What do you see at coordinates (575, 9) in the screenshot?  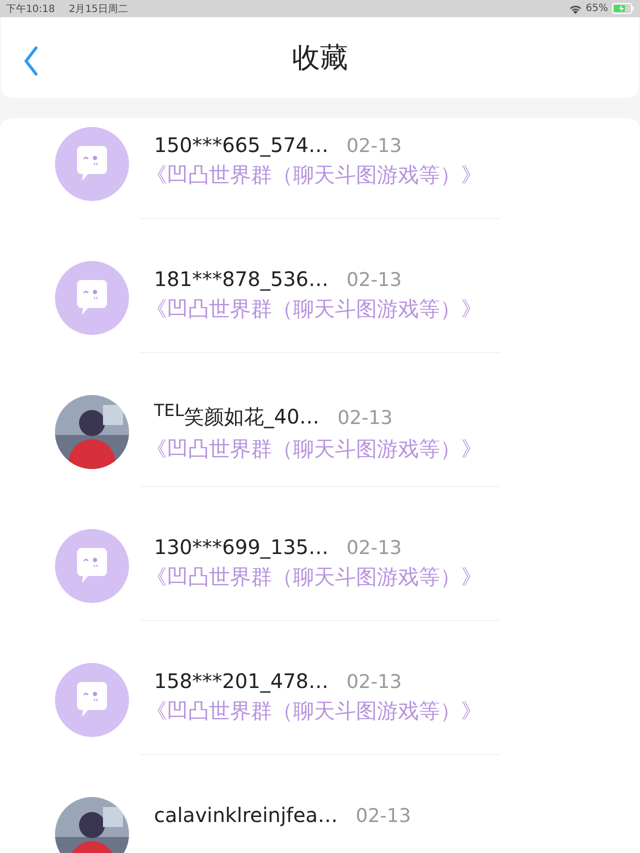 I see `wifi-icon` at bounding box center [575, 9].